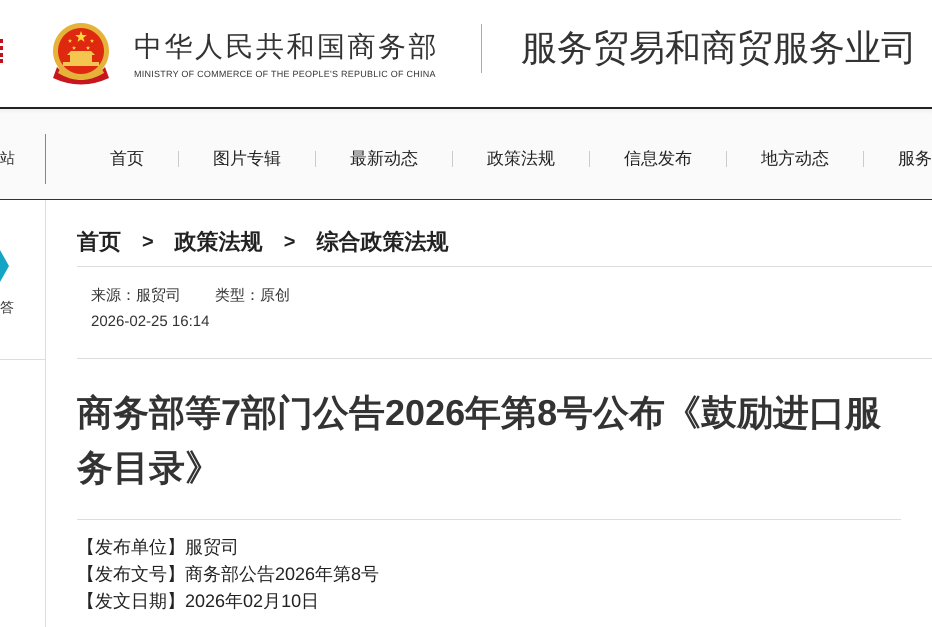 The height and width of the screenshot is (627, 932). What do you see at coordinates (136, 296) in the screenshot?
I see `source-label: 来源：服贸司` at bounding box center [136, 296].